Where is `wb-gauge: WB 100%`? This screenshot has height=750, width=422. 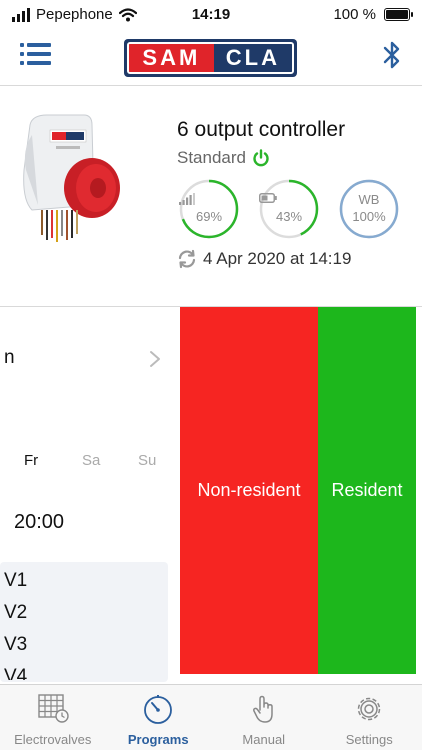 wb-gauge: WB 100% is located at coordinates (369, 209).